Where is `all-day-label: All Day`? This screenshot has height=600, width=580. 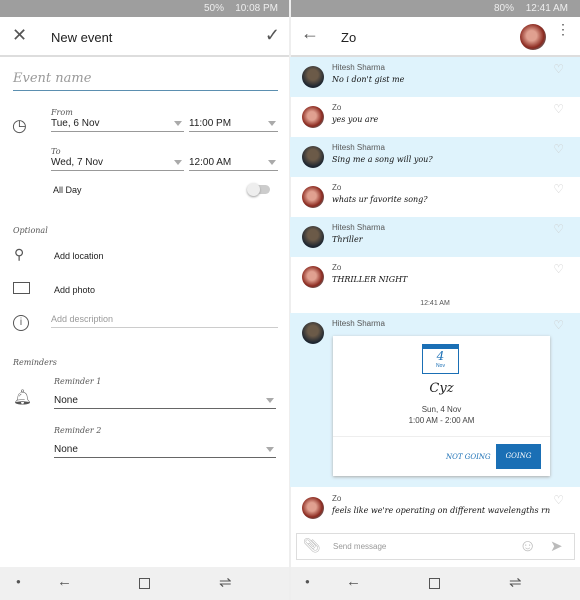
all-day-label: All Day is located at coordinates (67, 190).